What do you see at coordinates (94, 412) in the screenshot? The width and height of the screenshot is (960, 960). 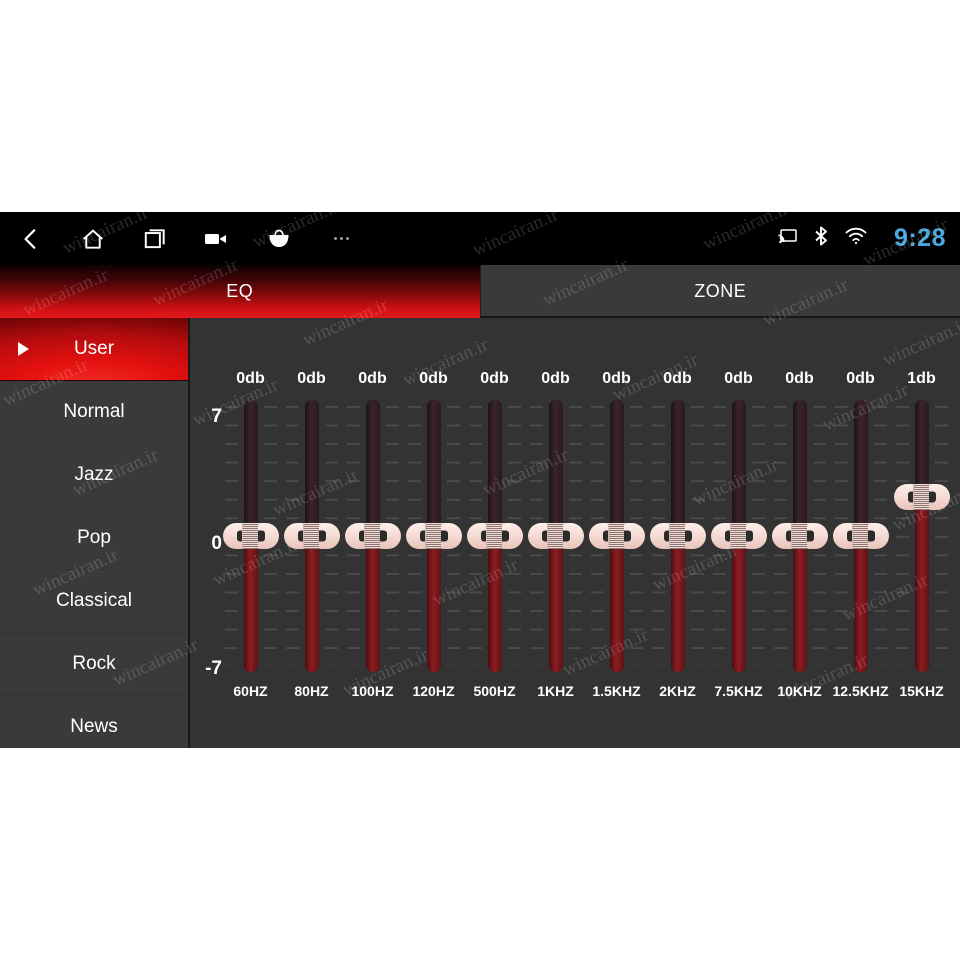 I see `preset-item-normal: Normal` at bounding box center [94, 412].